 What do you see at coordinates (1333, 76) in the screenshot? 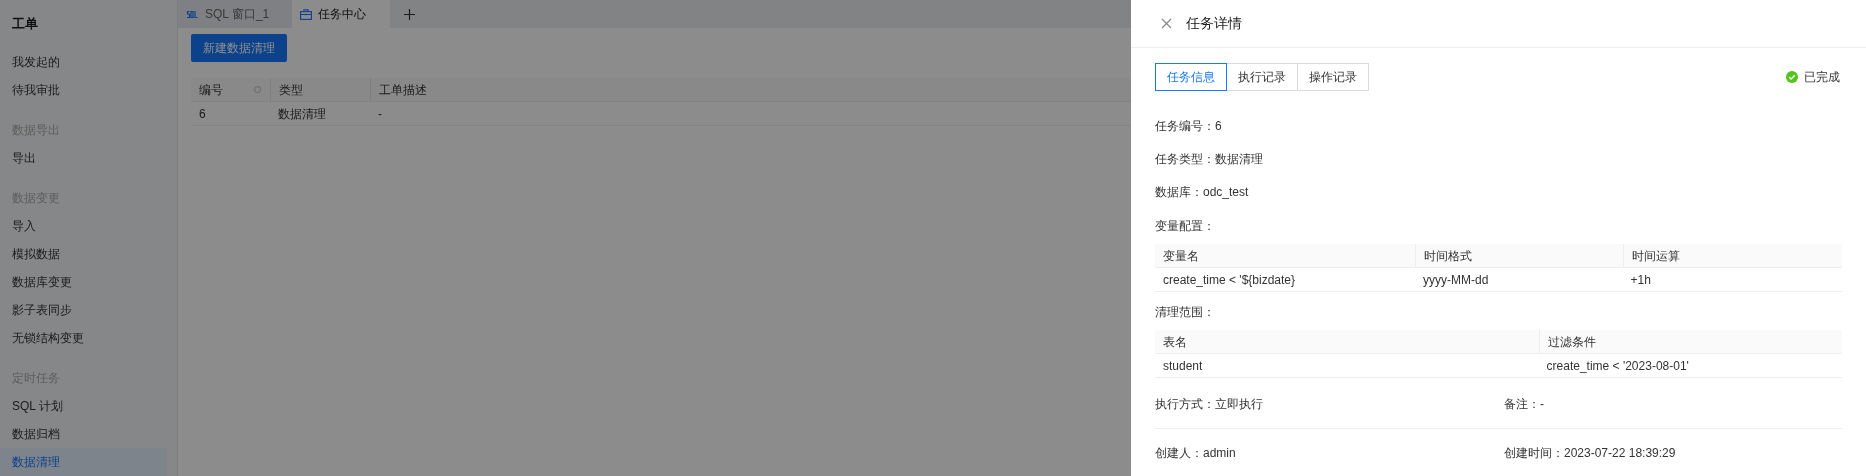
I see `segment-tab: 操作记录` at bounding box center [1333, 76].